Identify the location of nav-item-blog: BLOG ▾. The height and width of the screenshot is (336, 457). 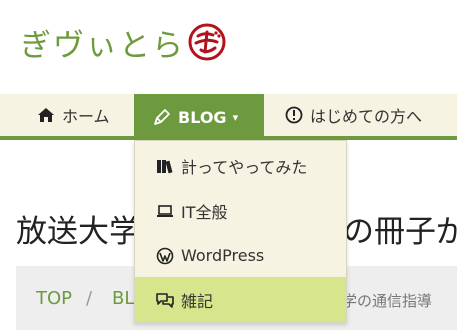
(199, 117).